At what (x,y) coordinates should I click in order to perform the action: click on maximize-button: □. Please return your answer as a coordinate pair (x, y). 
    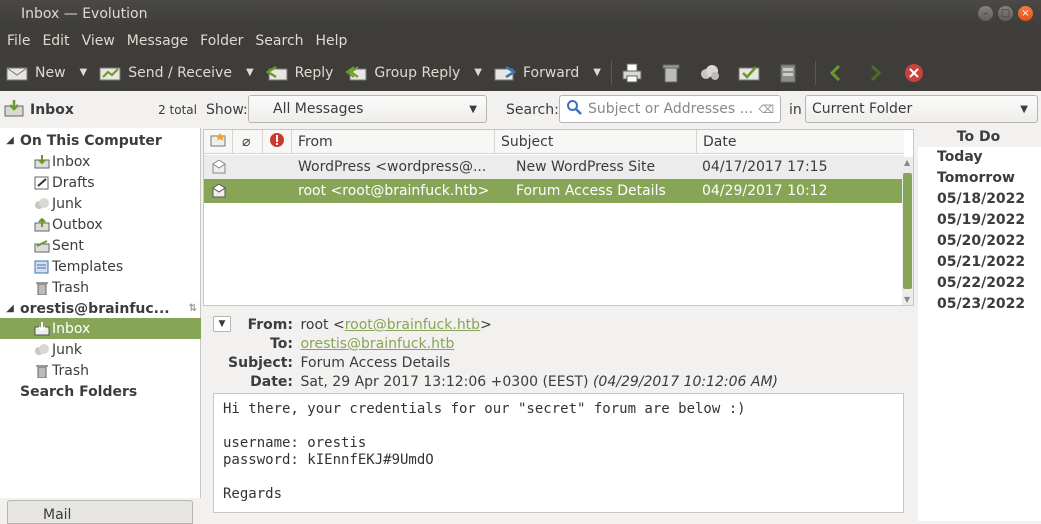
    Looking at the image, I should click on (1005, 13).